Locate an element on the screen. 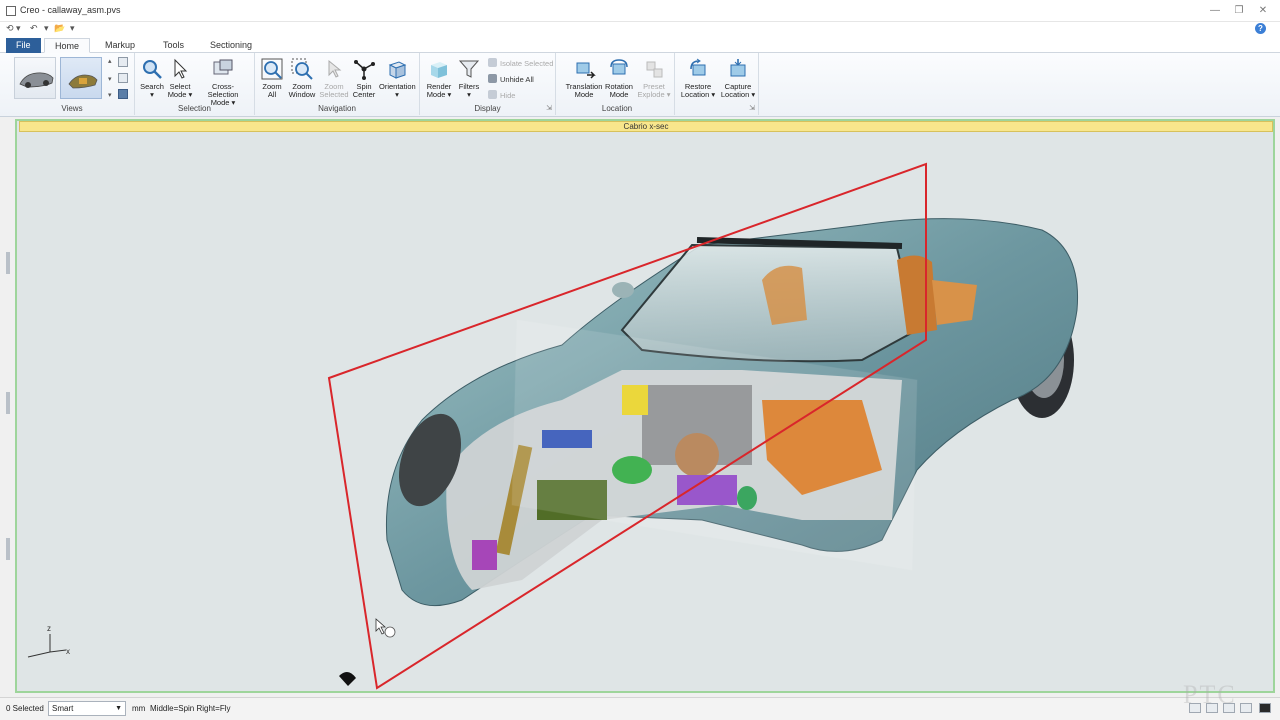 The width and height of the screenshot is (1280, 720). preset-explode-button: Preset Explode ▾ is located at coordinates (654, 78).